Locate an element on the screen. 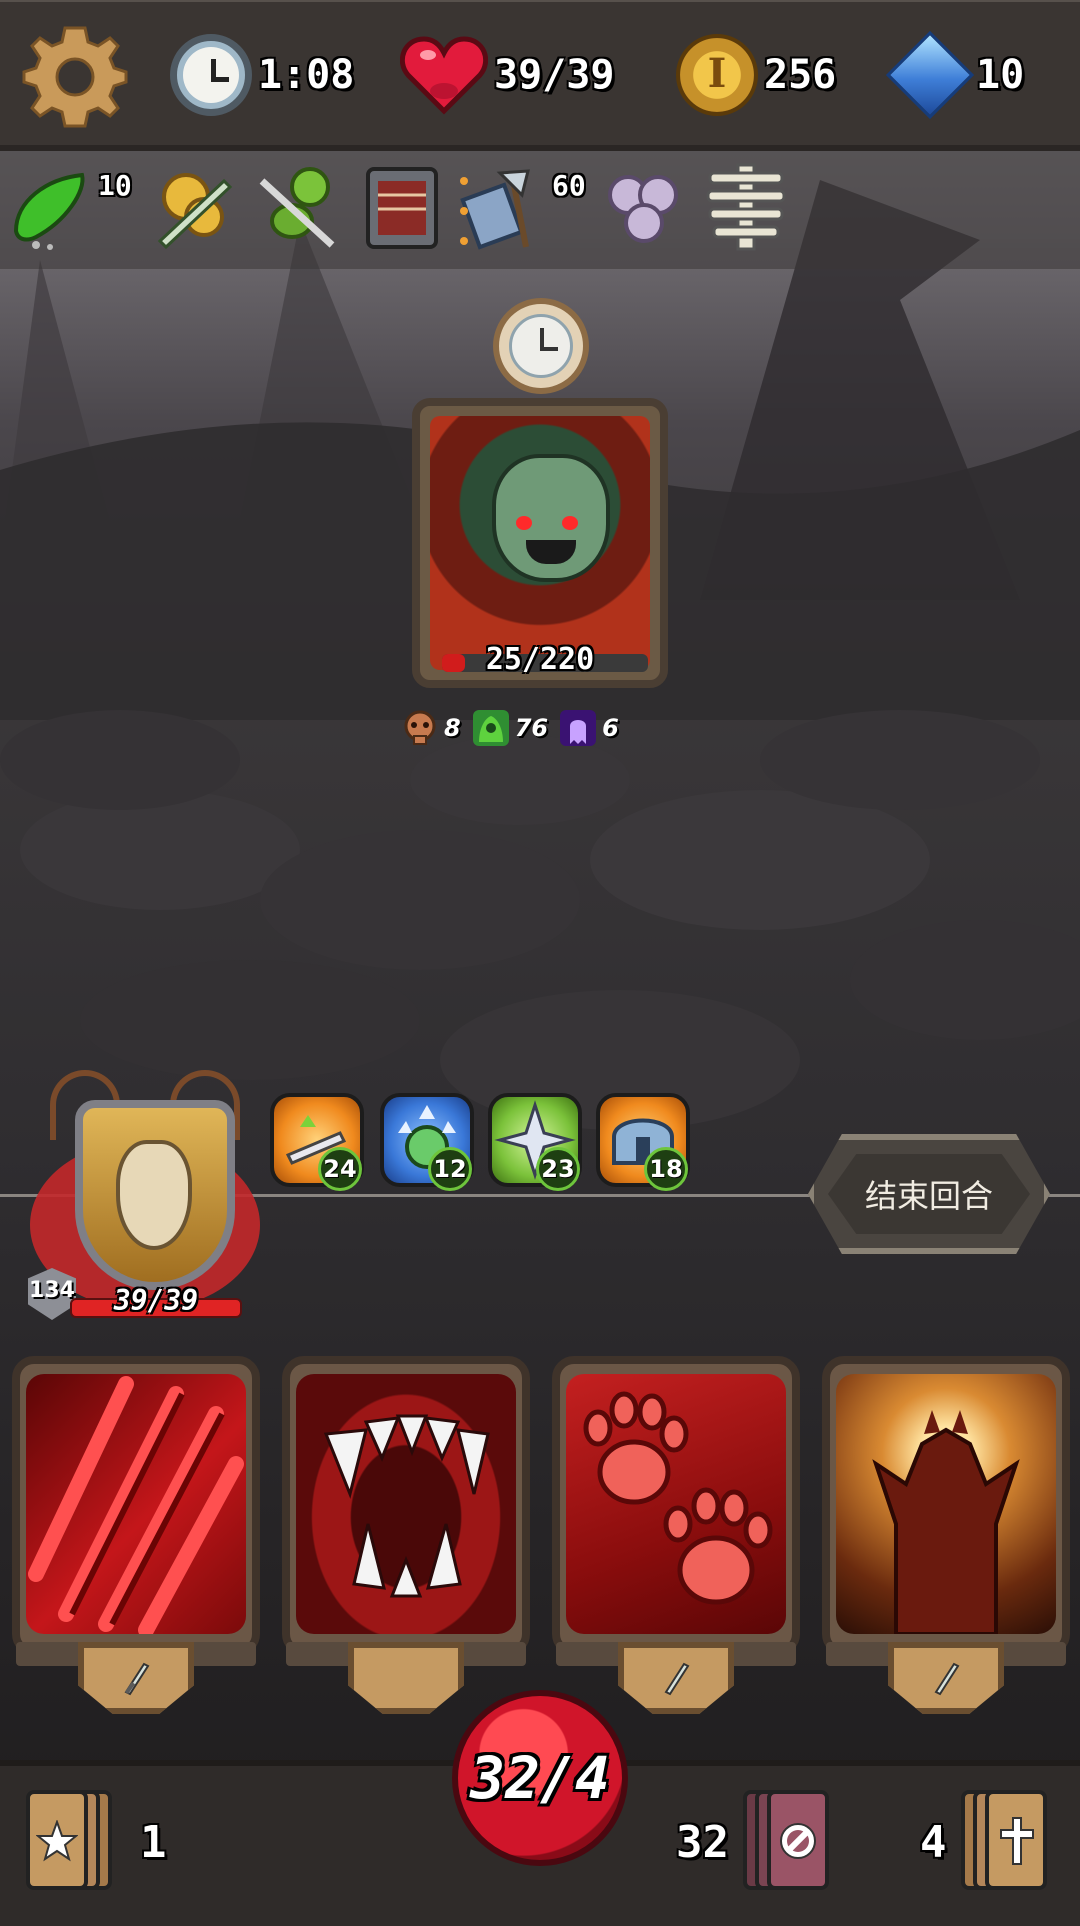 Image resolution: width=1080 pixels, height=1926 pixels. hand-card-fangs-bite is located at coordinates (486, 1536).